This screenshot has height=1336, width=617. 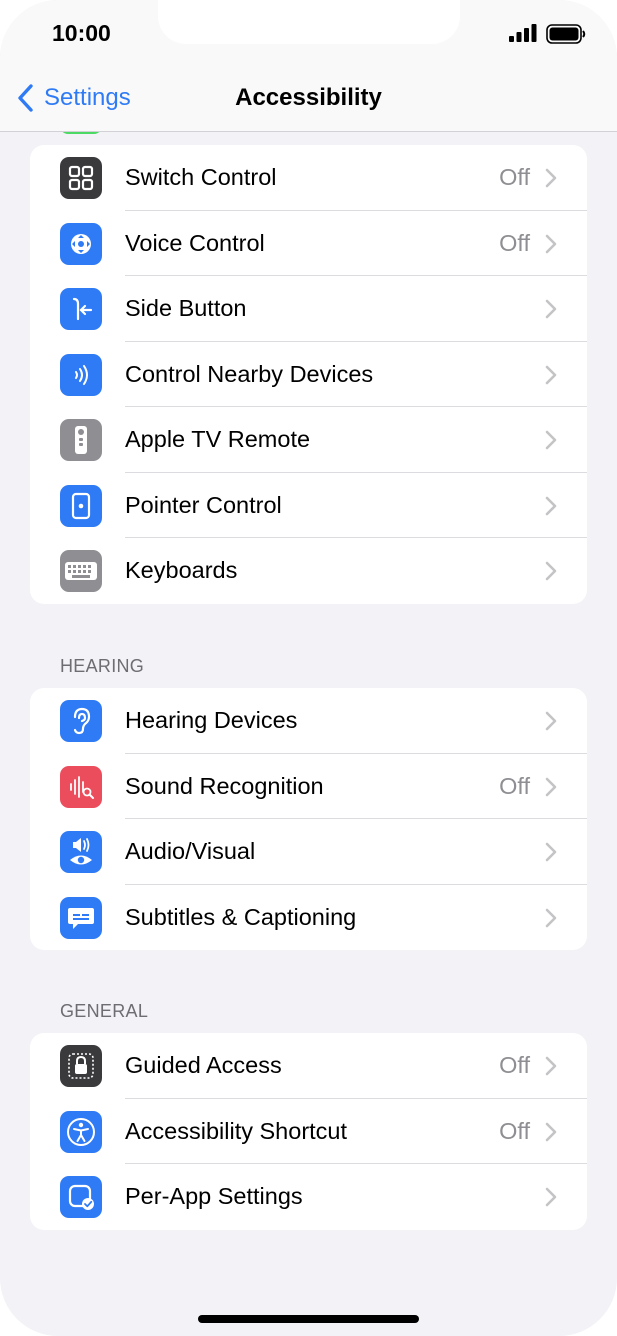 What do you see at coordinates (81, 309) in the screenshot?
I see `side-button-icon` at bounding box center [81, 309].